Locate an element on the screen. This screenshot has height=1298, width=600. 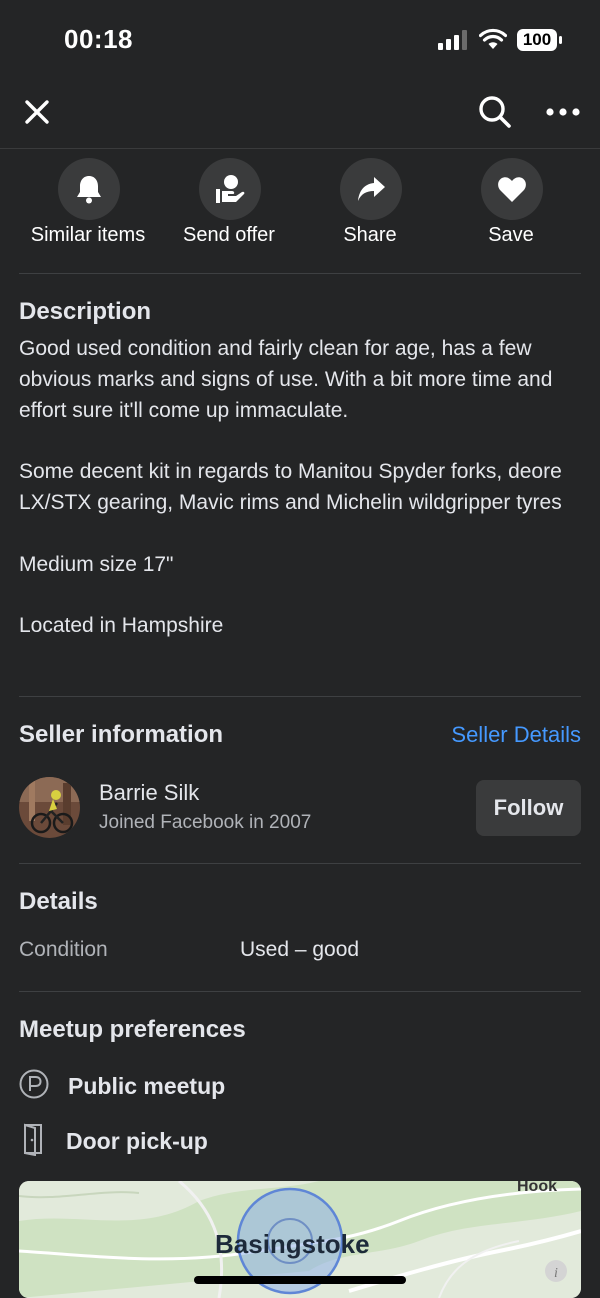
share-label: Share is located at coordinates (370, 235).